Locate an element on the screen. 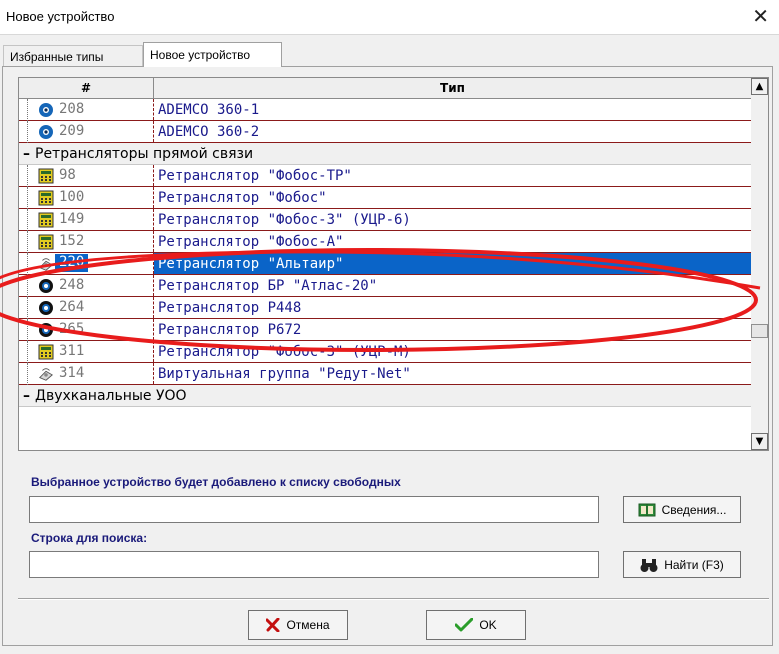 The width and height of the screenshot is (779, 654). device-number: 152 is located at coordinates (72, 241).